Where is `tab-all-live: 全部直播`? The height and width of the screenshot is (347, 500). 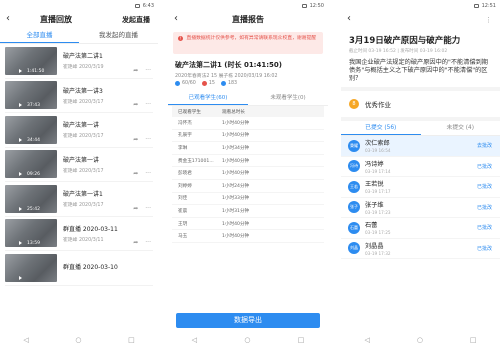
tab-all-live: 全部直播 is located at coordinates (39, 35).